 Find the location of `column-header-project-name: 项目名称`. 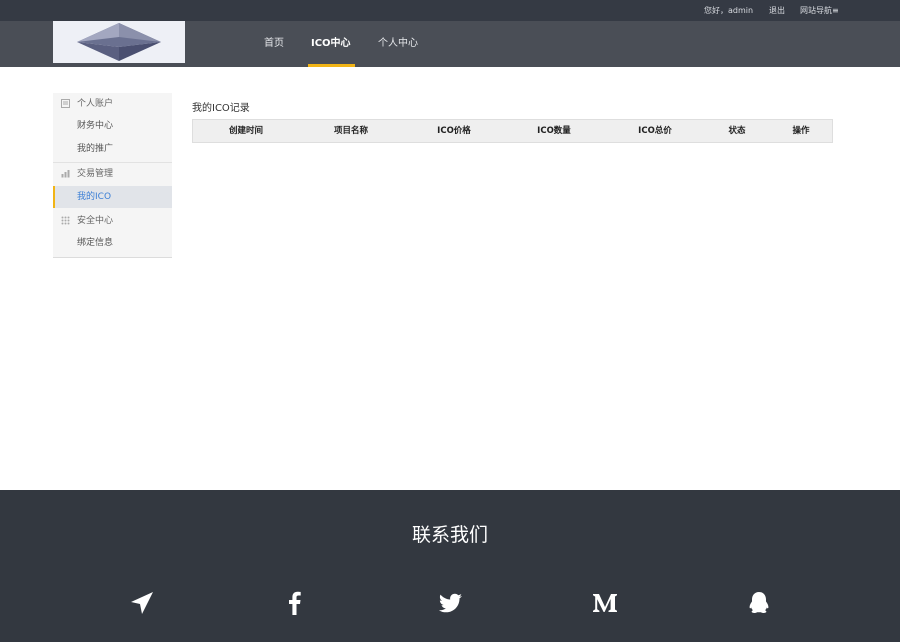

column-header-project-name: 项目名称 is located at coordinates (351, 131).